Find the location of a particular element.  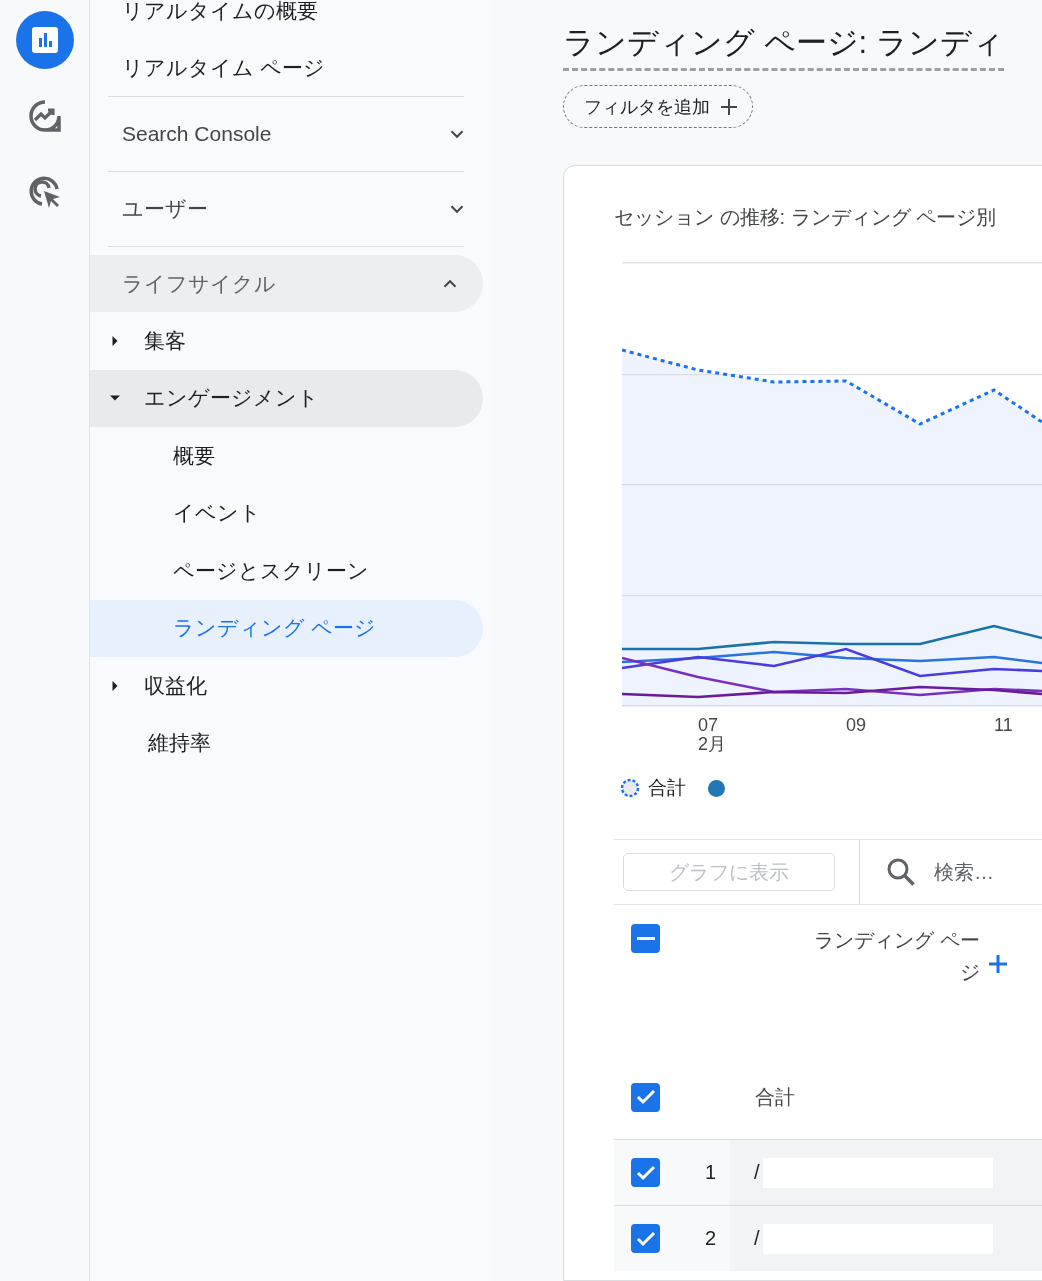

nav-item: 概要 is located at coordinates (286, 456).